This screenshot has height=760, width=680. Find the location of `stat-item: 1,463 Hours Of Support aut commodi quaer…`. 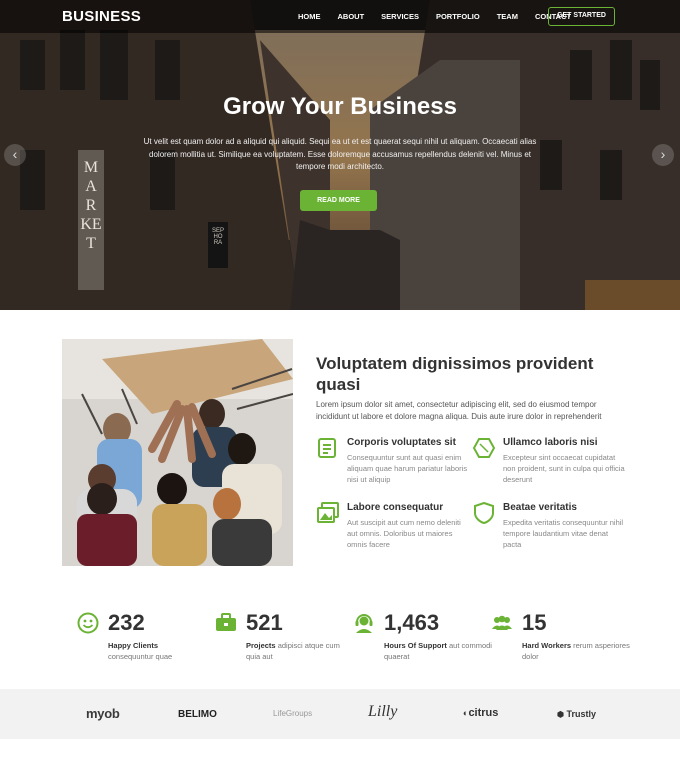

stat-item: 1,463 Hours Of Support aut commodi quaer… is located at coordinates (423, 636).